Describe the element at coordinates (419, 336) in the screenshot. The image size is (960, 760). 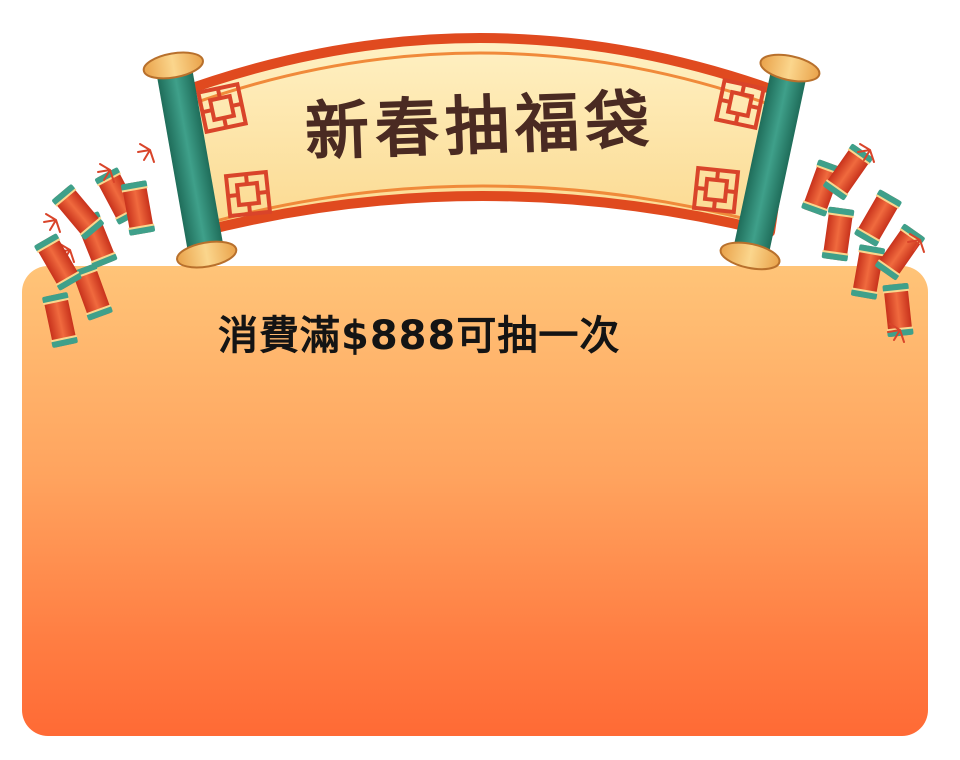
I see `lottery-condition-text: 消費滿$888可抽一次` at that location.